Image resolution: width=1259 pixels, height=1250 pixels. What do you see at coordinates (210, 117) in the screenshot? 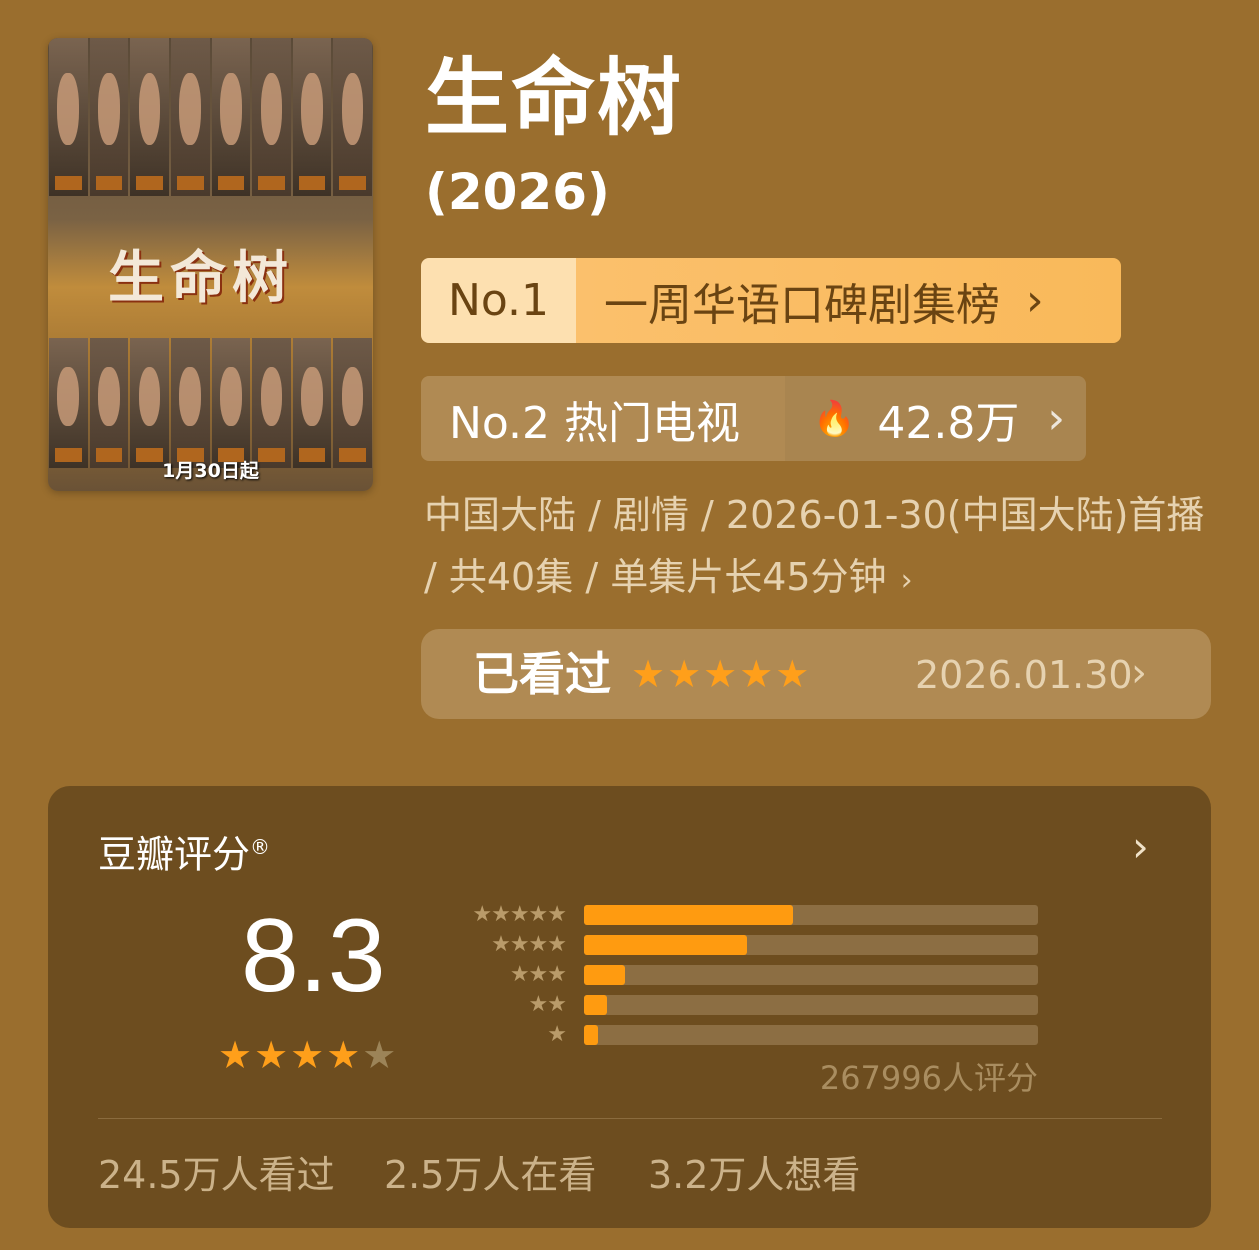
I see `poster-cast-top` at bounding box center [210, 117].